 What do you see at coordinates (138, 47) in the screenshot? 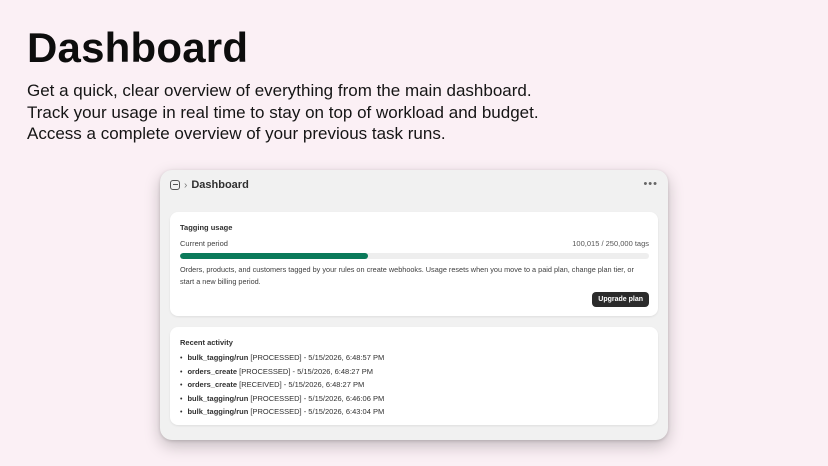
I see `hero-title: Dashboard` at bounding box center [138, 47].